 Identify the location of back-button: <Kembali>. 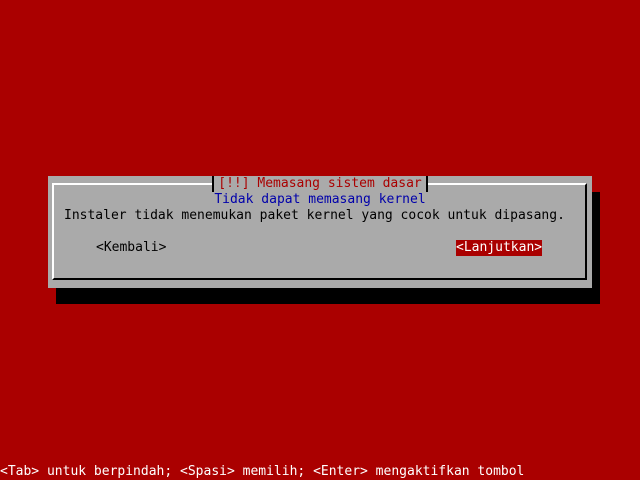
(131, 248).